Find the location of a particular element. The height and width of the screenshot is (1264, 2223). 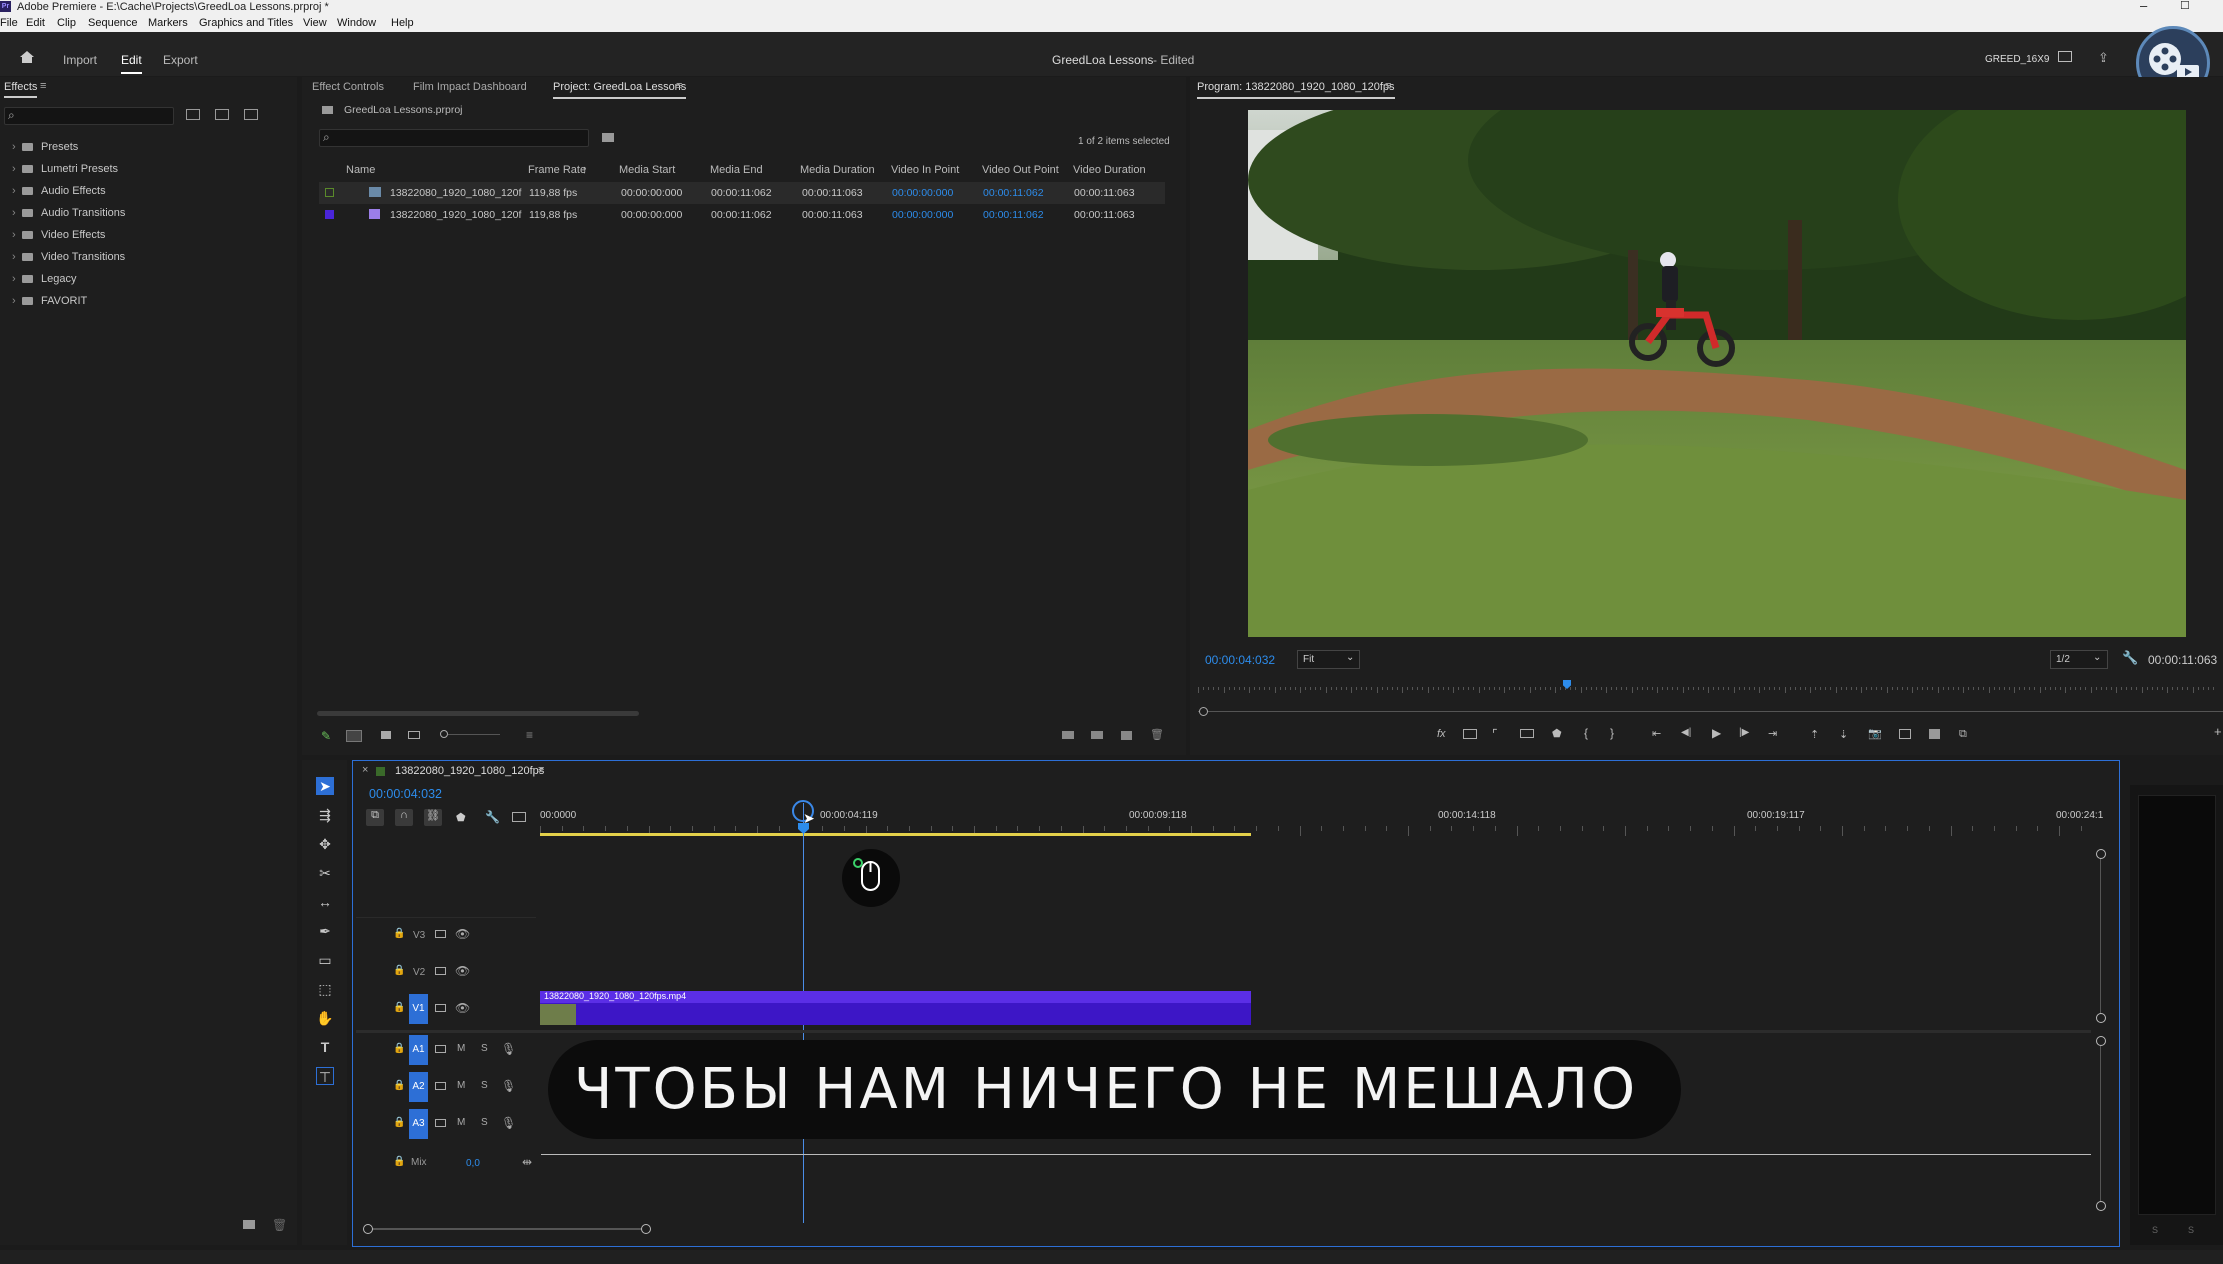

yuv-effects-icon is located at coordinates (251, 114).